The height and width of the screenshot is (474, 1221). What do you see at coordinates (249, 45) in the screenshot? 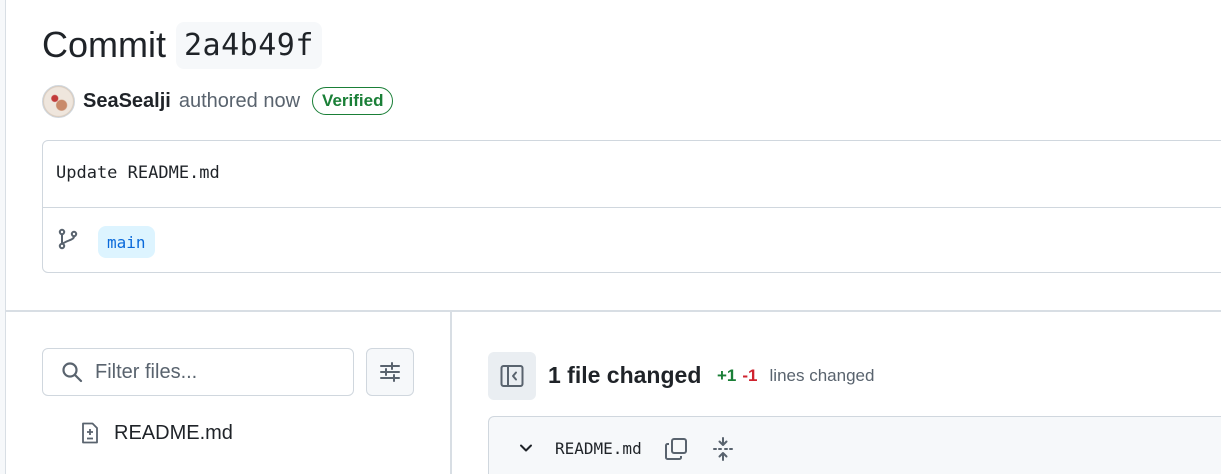
I see `commit-sha: 2a4b49f` at bounding box center [249, 45].